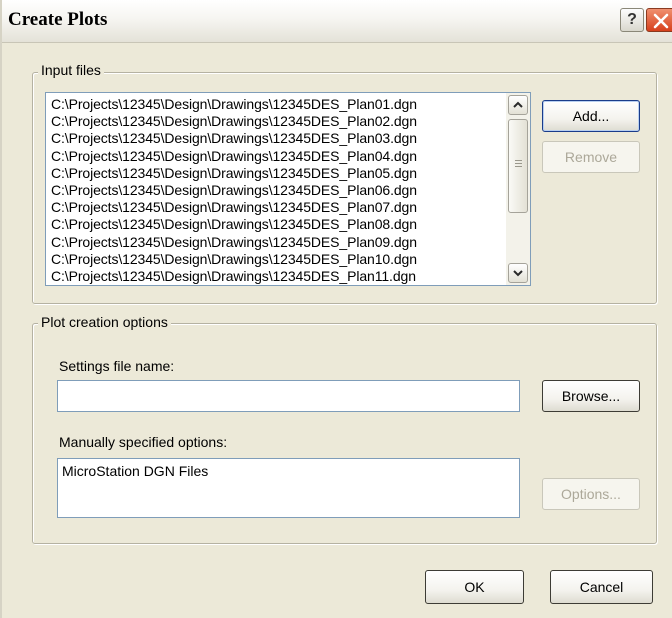 This screenshot has height=618, width=672. Describe the element at coordinates (474, 587) in the screenshot. I see `ok-button: OK` at that location.